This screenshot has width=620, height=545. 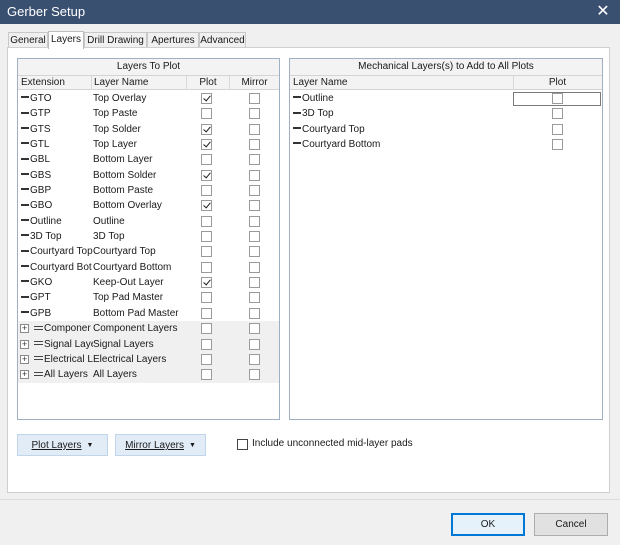 What do you see at coordinates (207, 83) in the screenshot?
I see `column-header-plot: Plot` at bounding box center [207, 83].